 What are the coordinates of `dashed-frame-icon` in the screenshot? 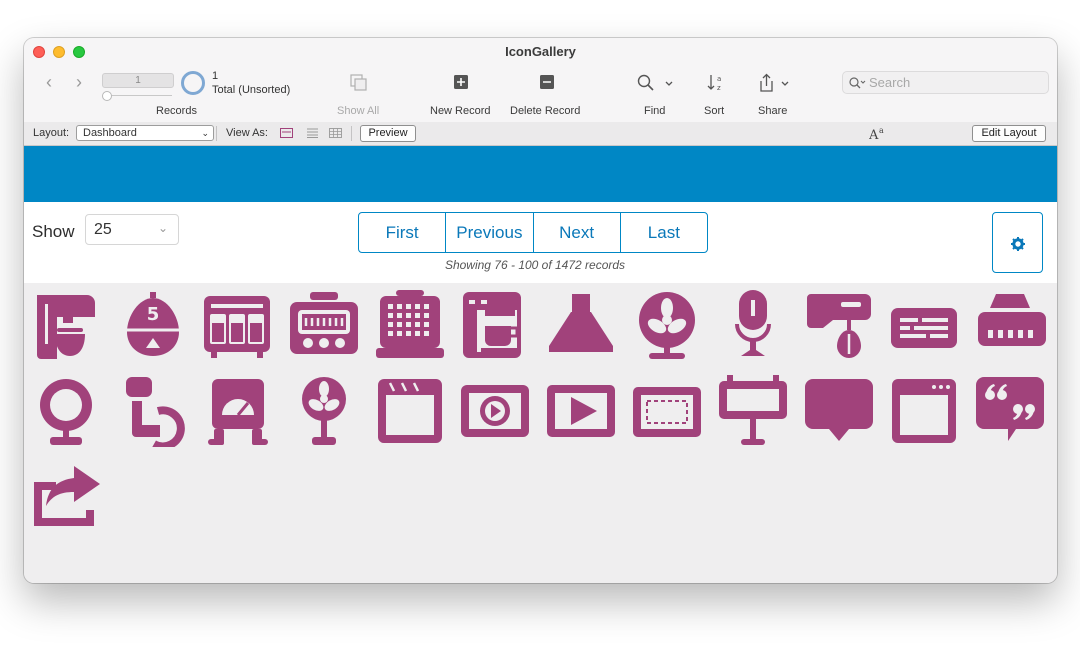 It's located at (667, 411).